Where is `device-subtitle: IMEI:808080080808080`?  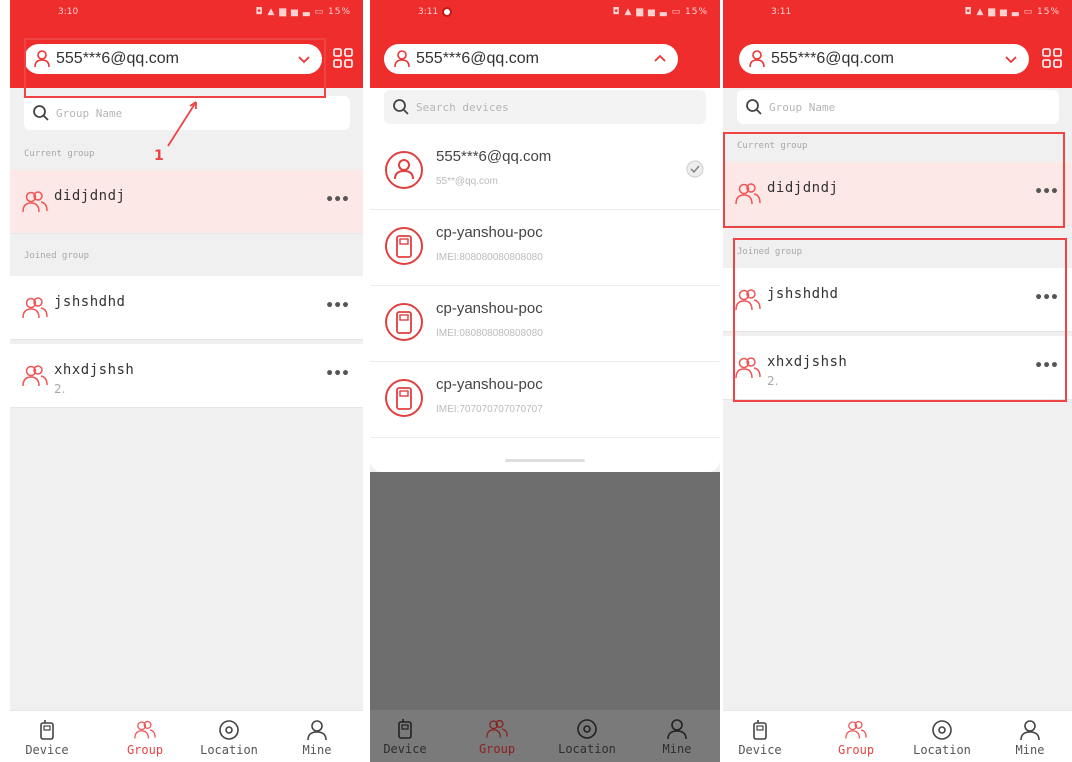 device-subtitle: IMEI:808080080808080 is located at coordinates (489, 257).